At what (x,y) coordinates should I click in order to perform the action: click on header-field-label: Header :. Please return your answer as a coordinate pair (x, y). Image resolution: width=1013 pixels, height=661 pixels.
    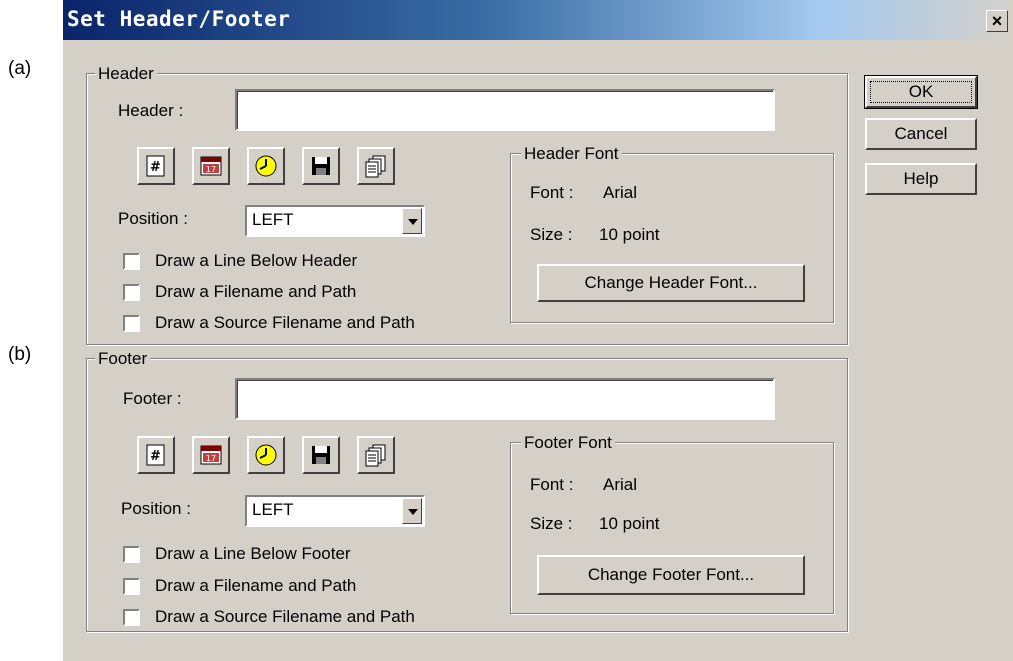
    Looking at the image, I should click on (151, 110).